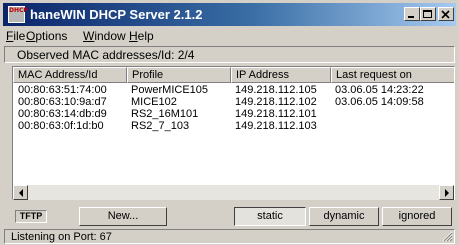 This screenshot has width=459, height=245. I want to click on cell-mac: 00:80:63:51:74:00, so click(62, 90).